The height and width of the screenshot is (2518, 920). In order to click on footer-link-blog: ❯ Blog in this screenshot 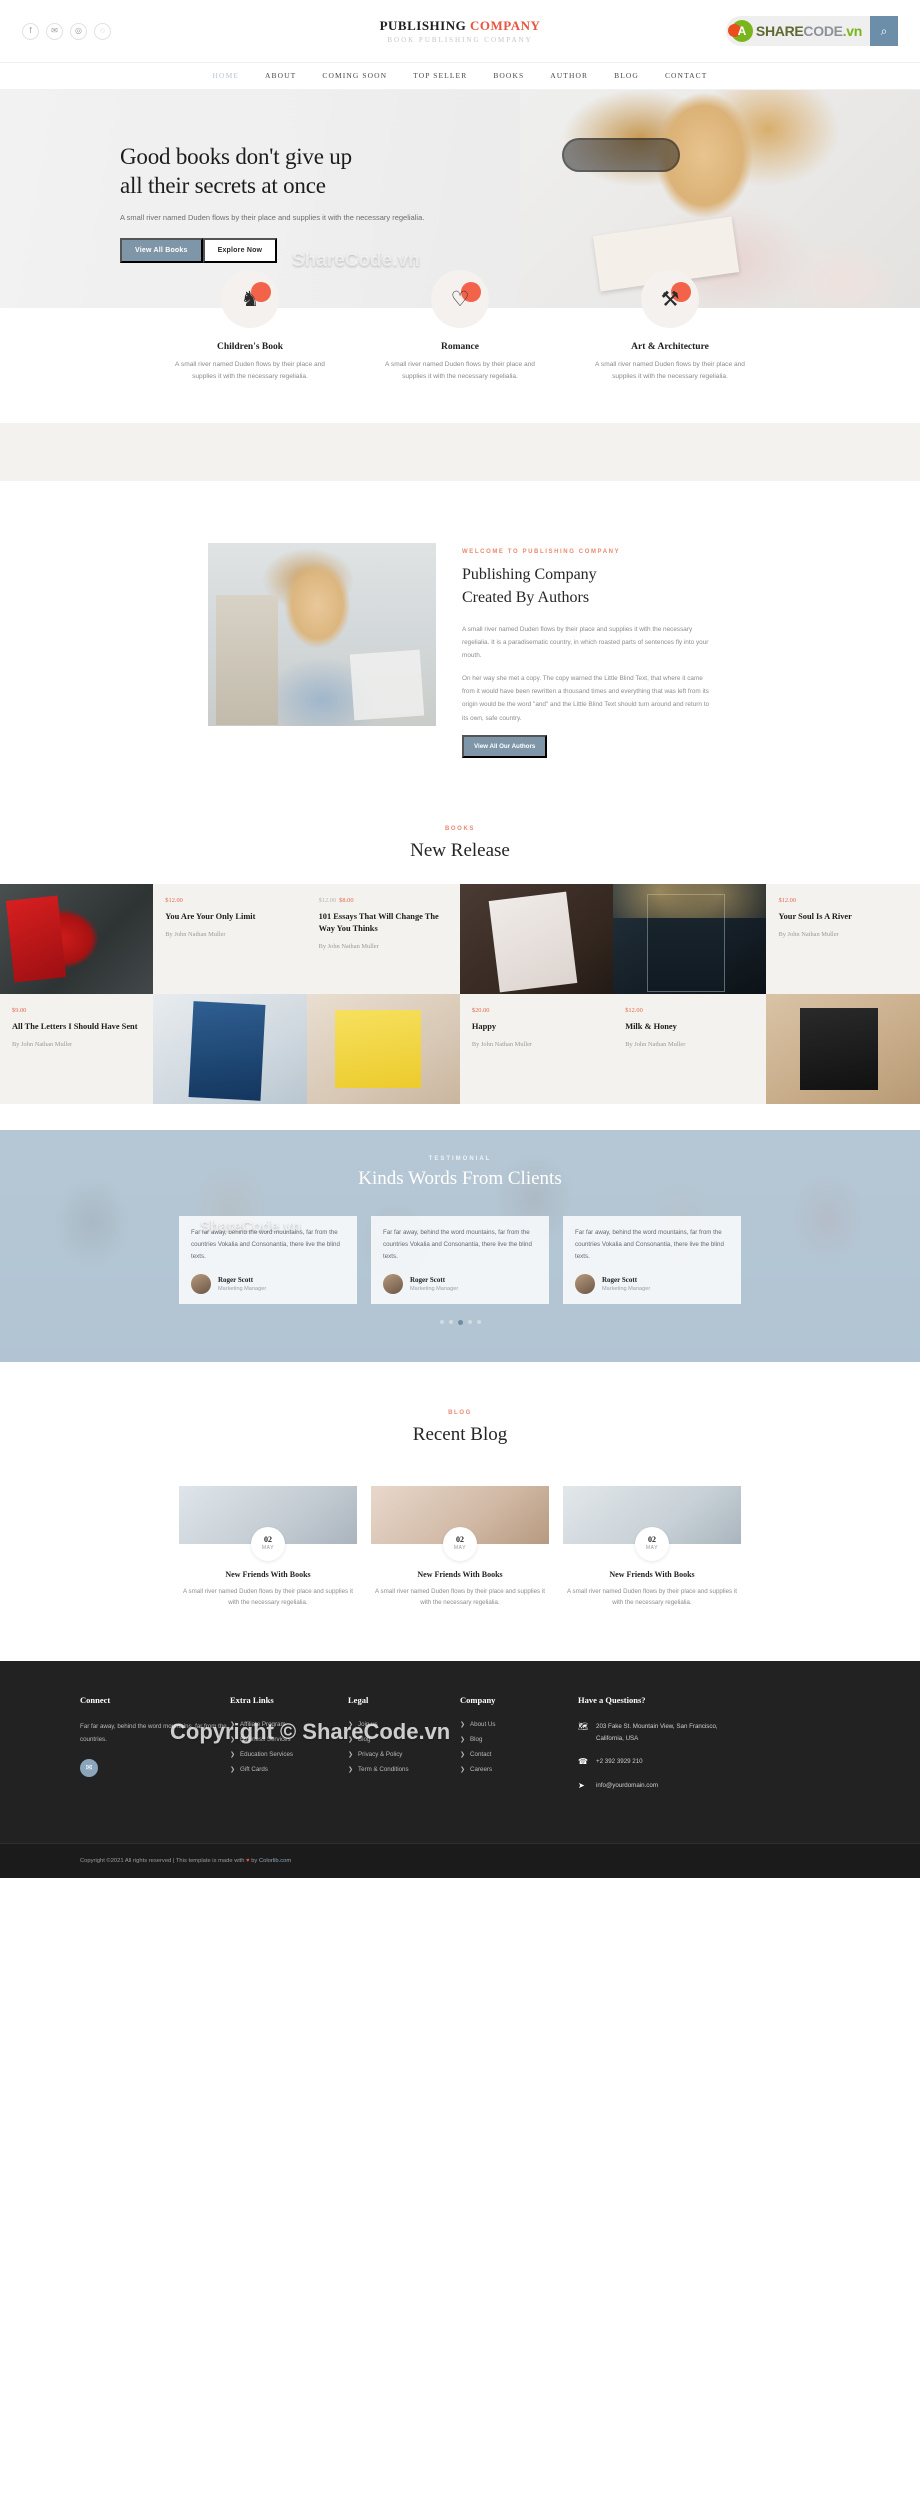, I will do `click(404, 1739)`.